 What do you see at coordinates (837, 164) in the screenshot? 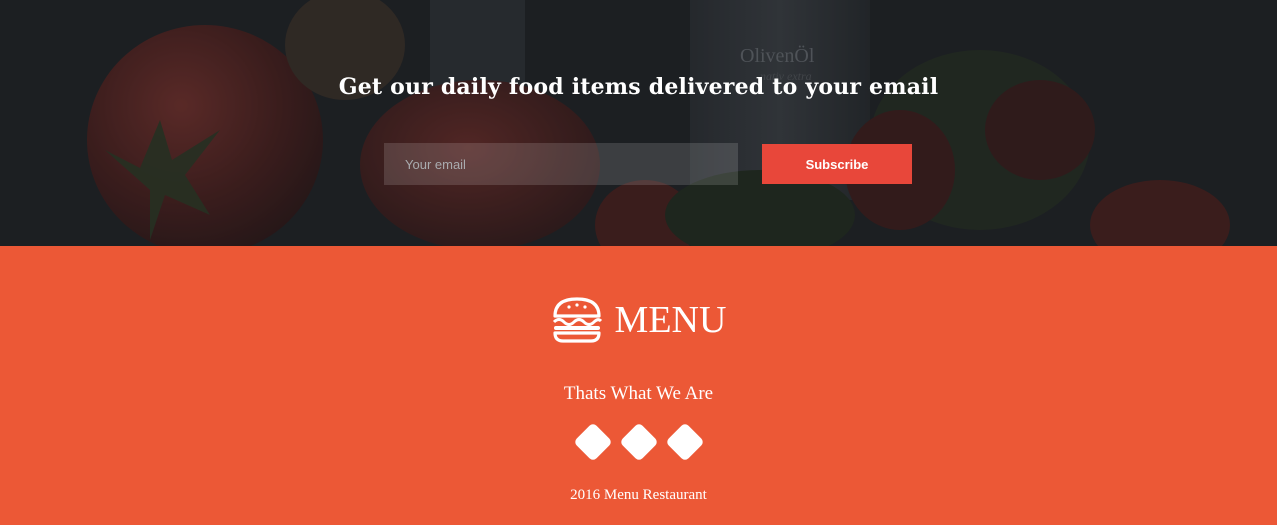
I see `subscribe-button: Subscribe` at bounding box center [837, 164].